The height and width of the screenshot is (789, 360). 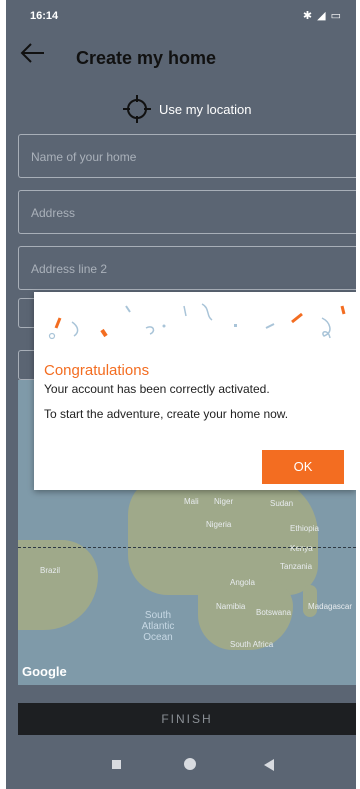 What do you see at coordinates (35, 55) in the screenshot?
I see `back-arrow-icon` at bounding box center [35, 55].